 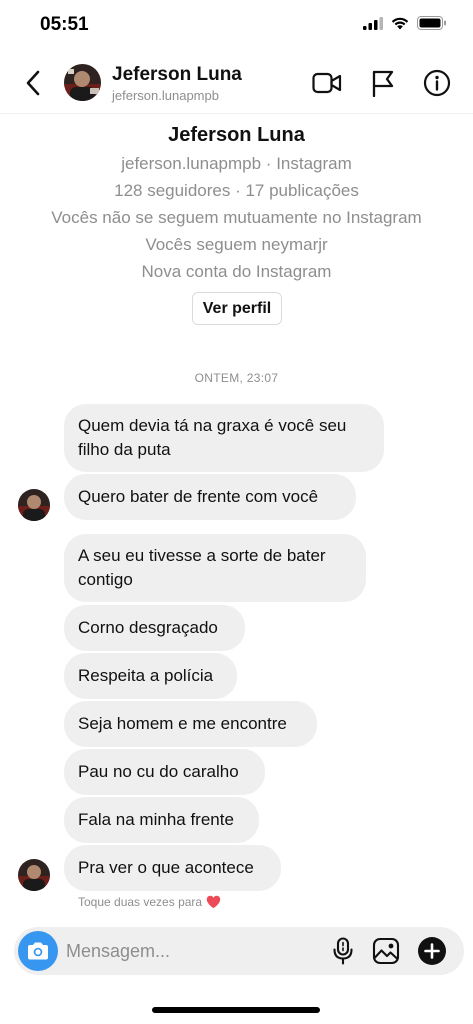 What do you see at coordinates (191, 951) in the screenshot?
I see `message-input` at bounding box center [191, 951].